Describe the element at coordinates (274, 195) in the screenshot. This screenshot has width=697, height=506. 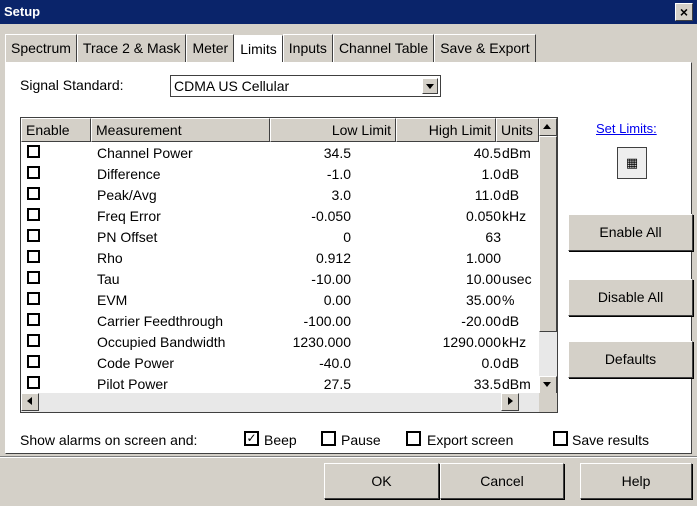
I see `low-limit-cell: 3.0` at that location.